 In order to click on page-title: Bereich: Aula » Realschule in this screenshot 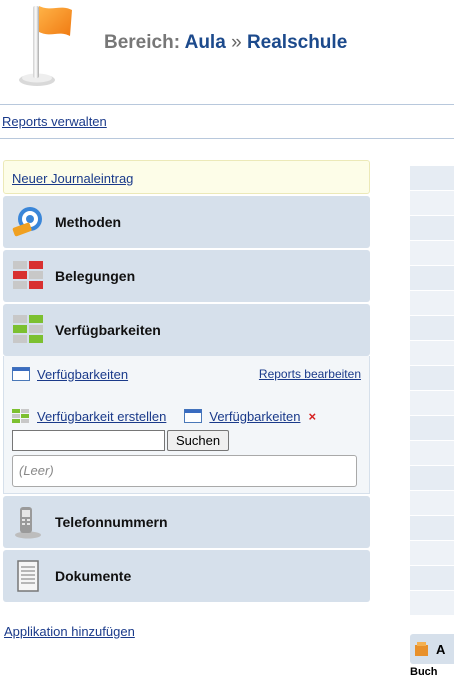, I will do `click(225, 43)`.